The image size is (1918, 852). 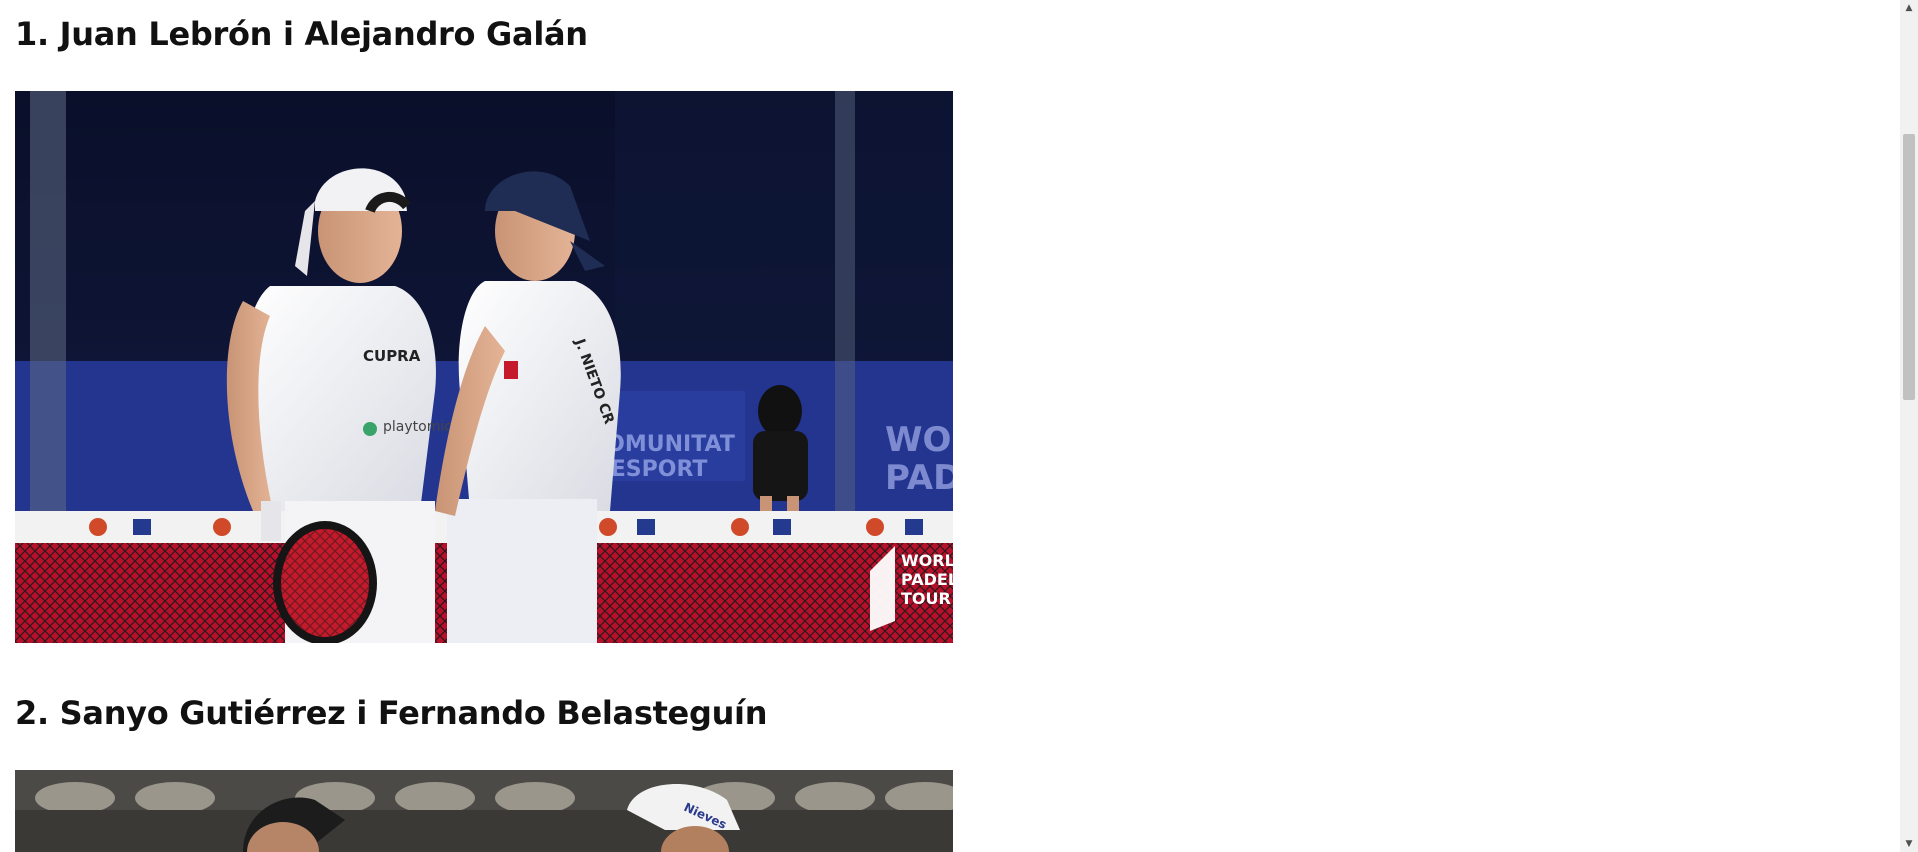 I want to click on entry-photo: Nieves, so click(x=484, y=811).